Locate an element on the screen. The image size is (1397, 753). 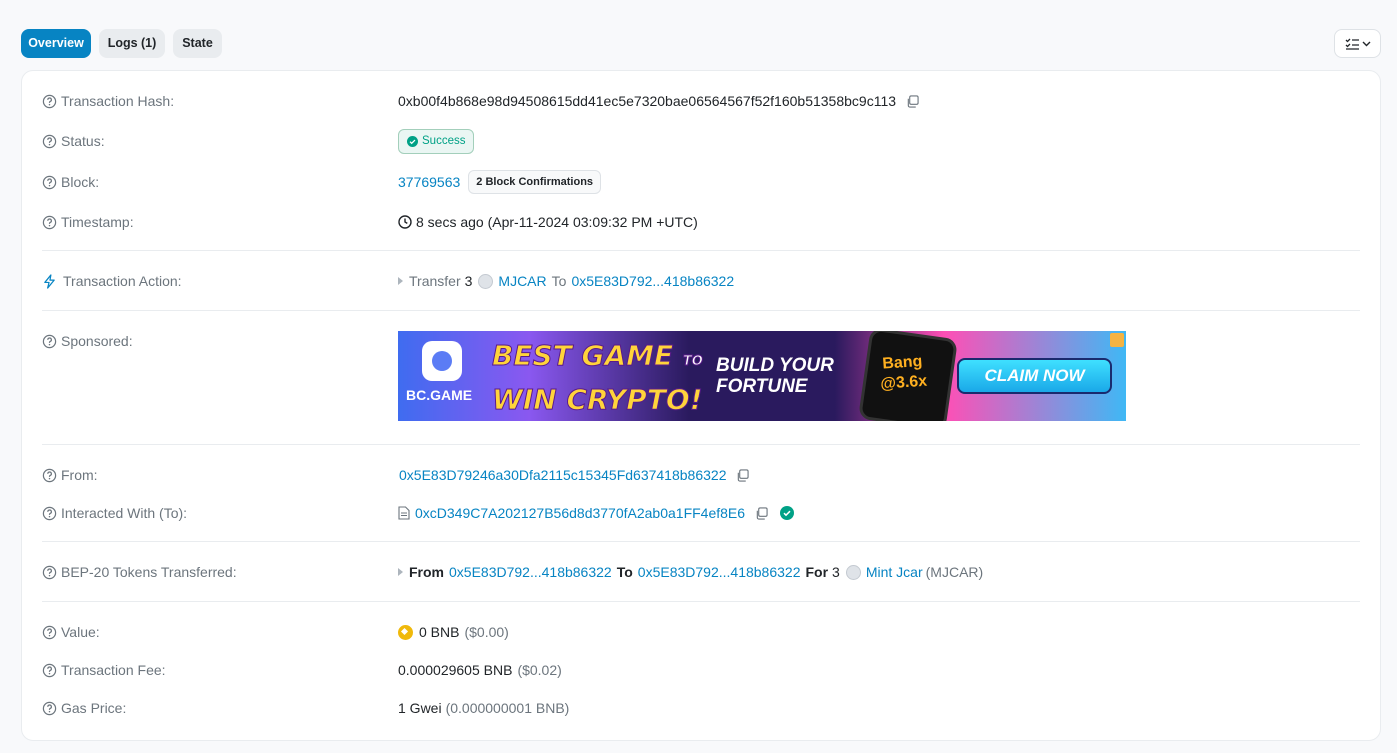
banner-tagline: BUILD YOUR FORTUNE is located at coordinates (775, 376).